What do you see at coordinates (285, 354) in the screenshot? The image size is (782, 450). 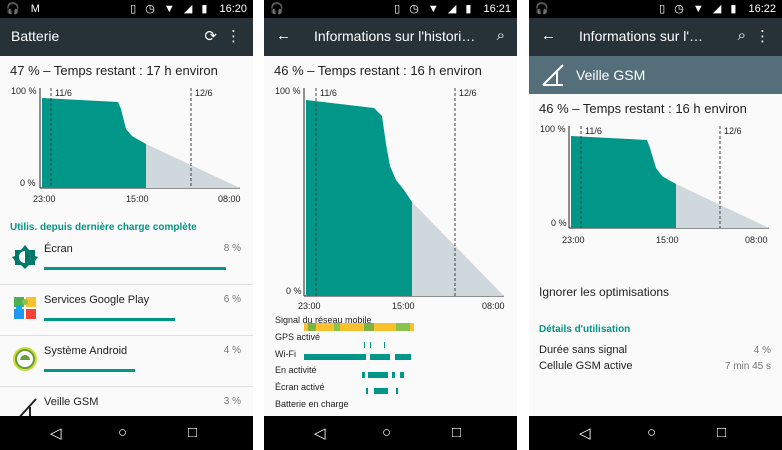 I see `history-label-wifi: Wi-Fi` at bounding box center [285, 354].